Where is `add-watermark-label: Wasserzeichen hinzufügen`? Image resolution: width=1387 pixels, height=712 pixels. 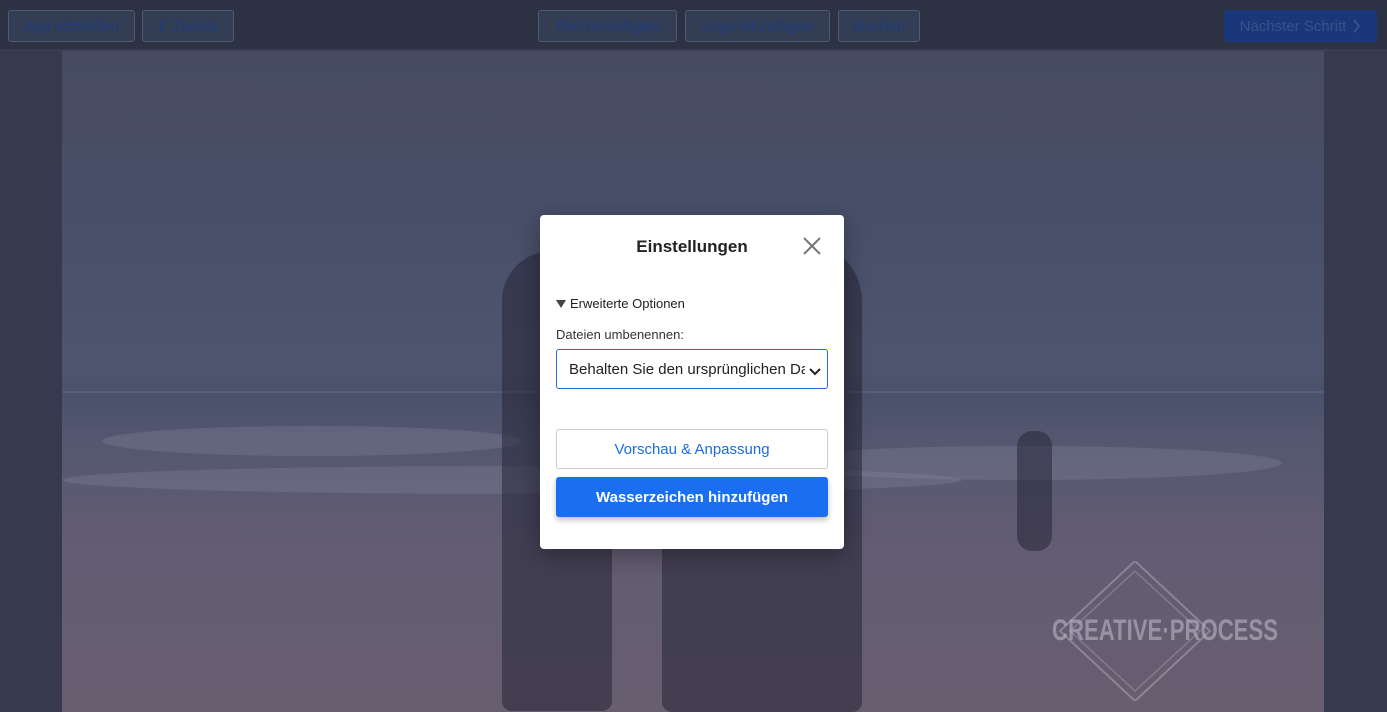
add-watermark-label: Wasserzeichen hinzufügen is located at coordinates (692, 497).